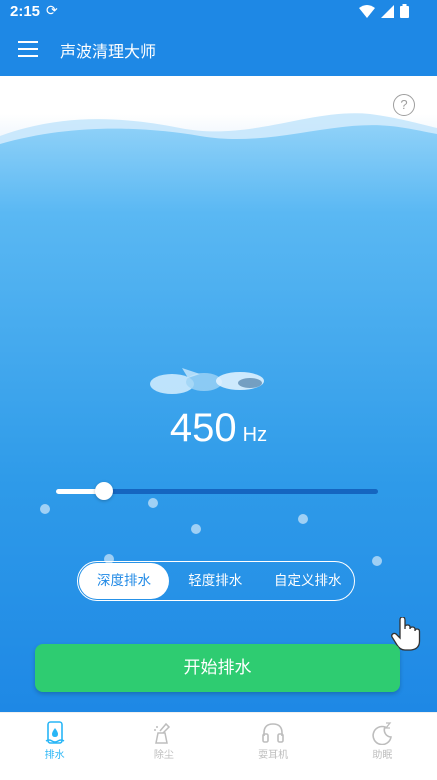 The height and width of the screenshot is (780, 437). I want to click on signal-icon, so click(387, 11).